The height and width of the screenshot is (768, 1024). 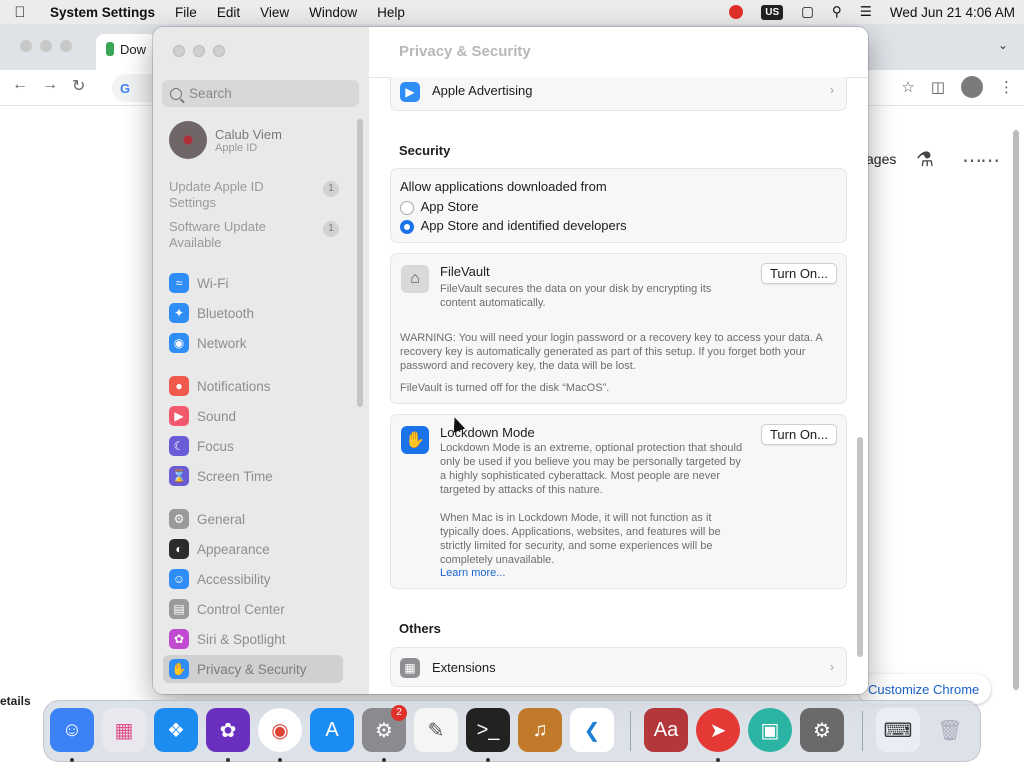 What do you see at coordinates (253, 519) in the screenshot?
I see `sidebar-item-general: ⚙ General` at bounding box center [253, 519].